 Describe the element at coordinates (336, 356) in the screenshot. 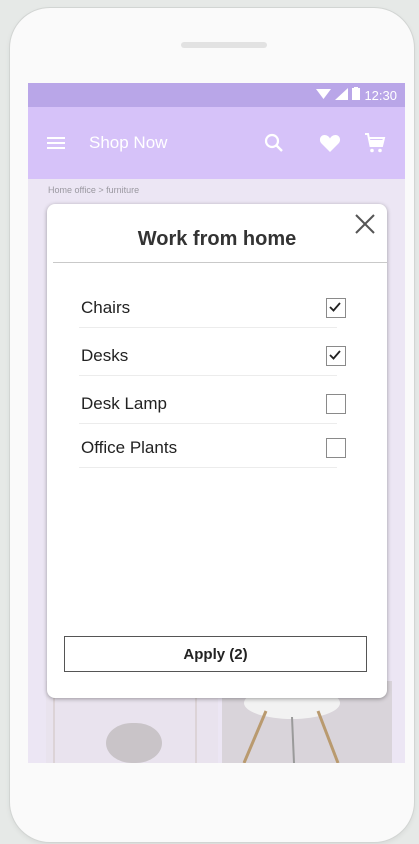

I see `desks-checkbox` at that location.